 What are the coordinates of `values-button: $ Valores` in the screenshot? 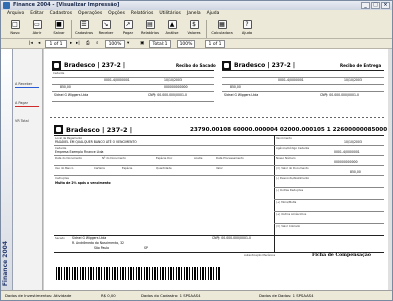 It's located at (194, 28).